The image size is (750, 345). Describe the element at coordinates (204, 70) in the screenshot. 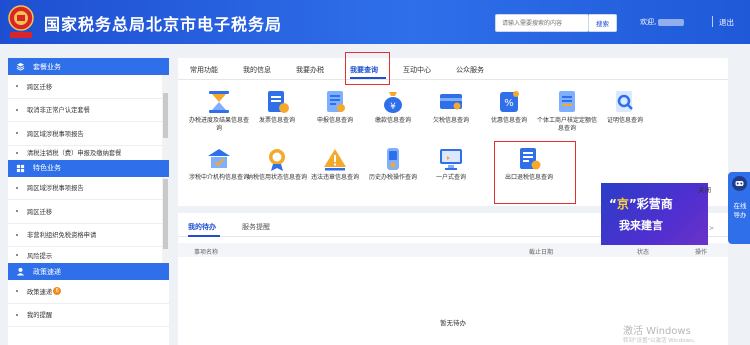

I see `tab-common: 常用功能` at that location.